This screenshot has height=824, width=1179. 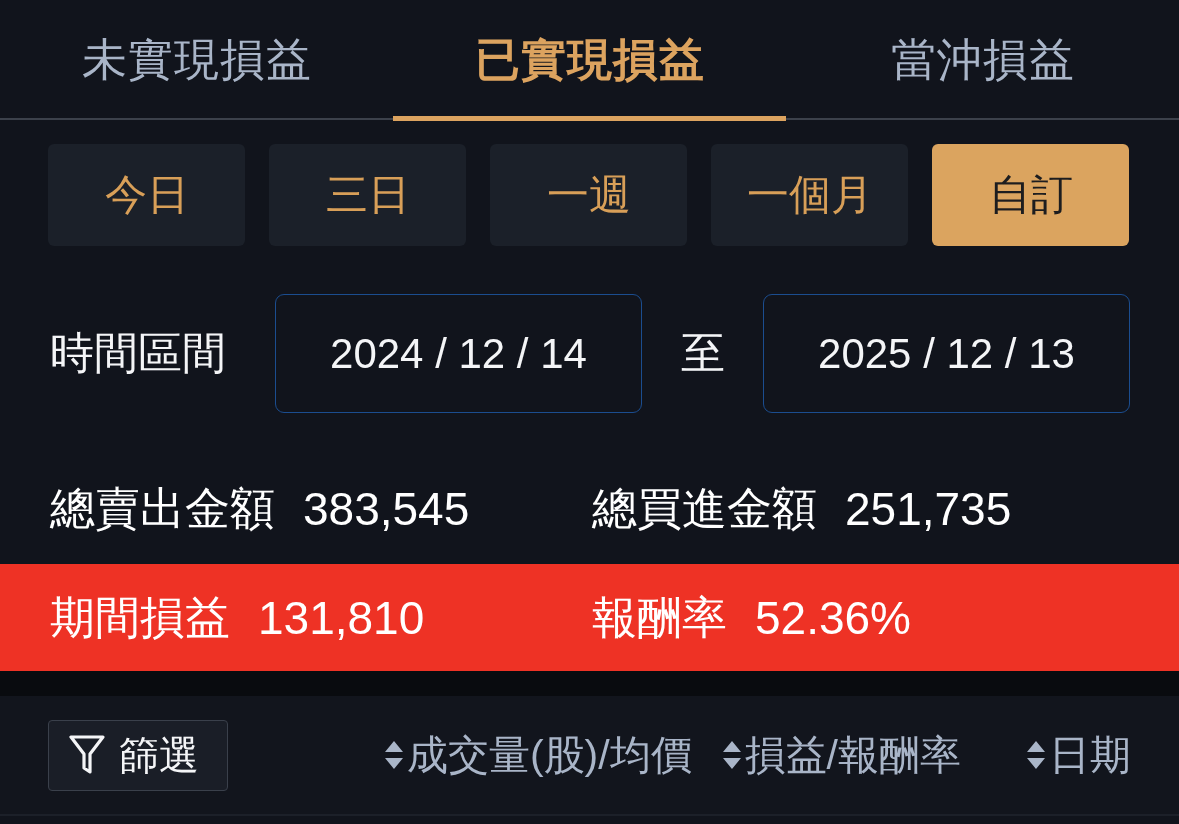 I want to click on summary-label: 期間損益, so click(x=140, y=617).